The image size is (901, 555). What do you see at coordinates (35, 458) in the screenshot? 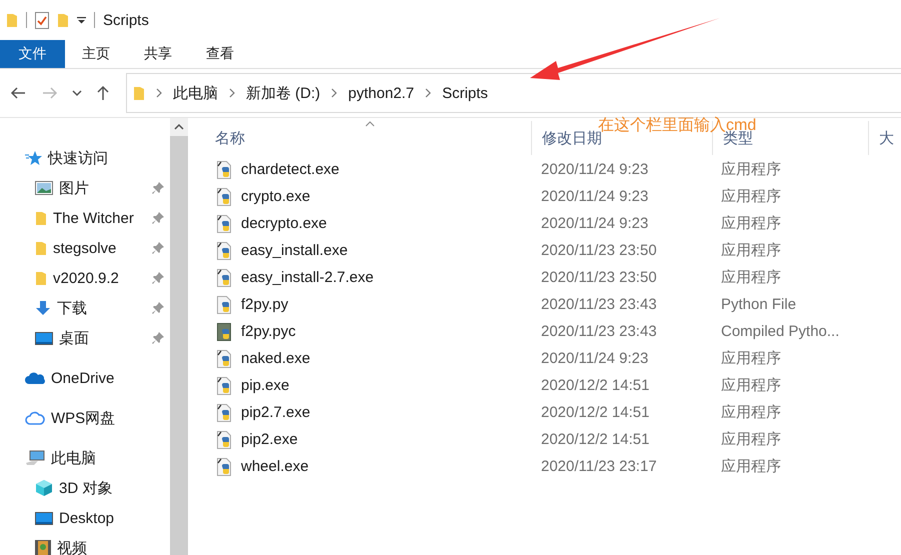
I see `computer-icon` at bounding box center [35, 458].